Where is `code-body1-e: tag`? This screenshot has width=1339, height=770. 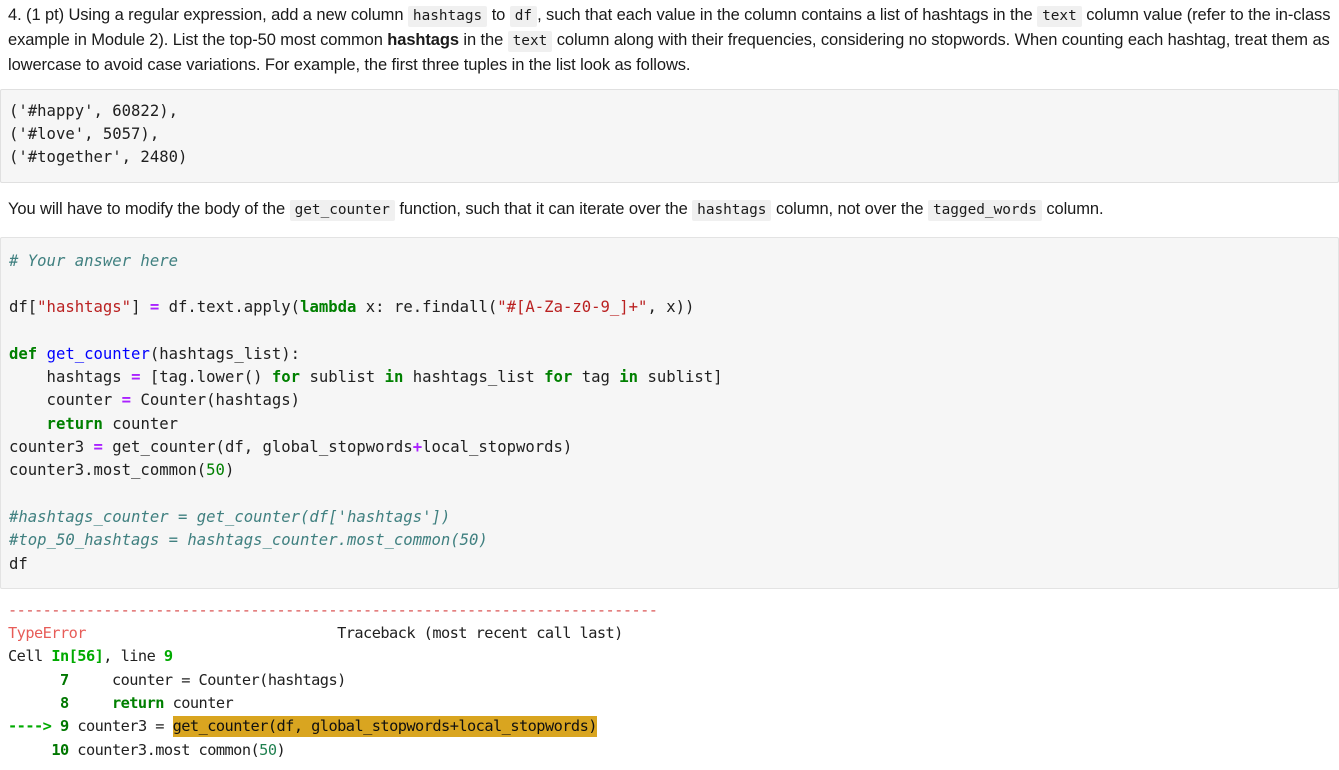
code-body1-e: tag is located at coordinates (596, 377).